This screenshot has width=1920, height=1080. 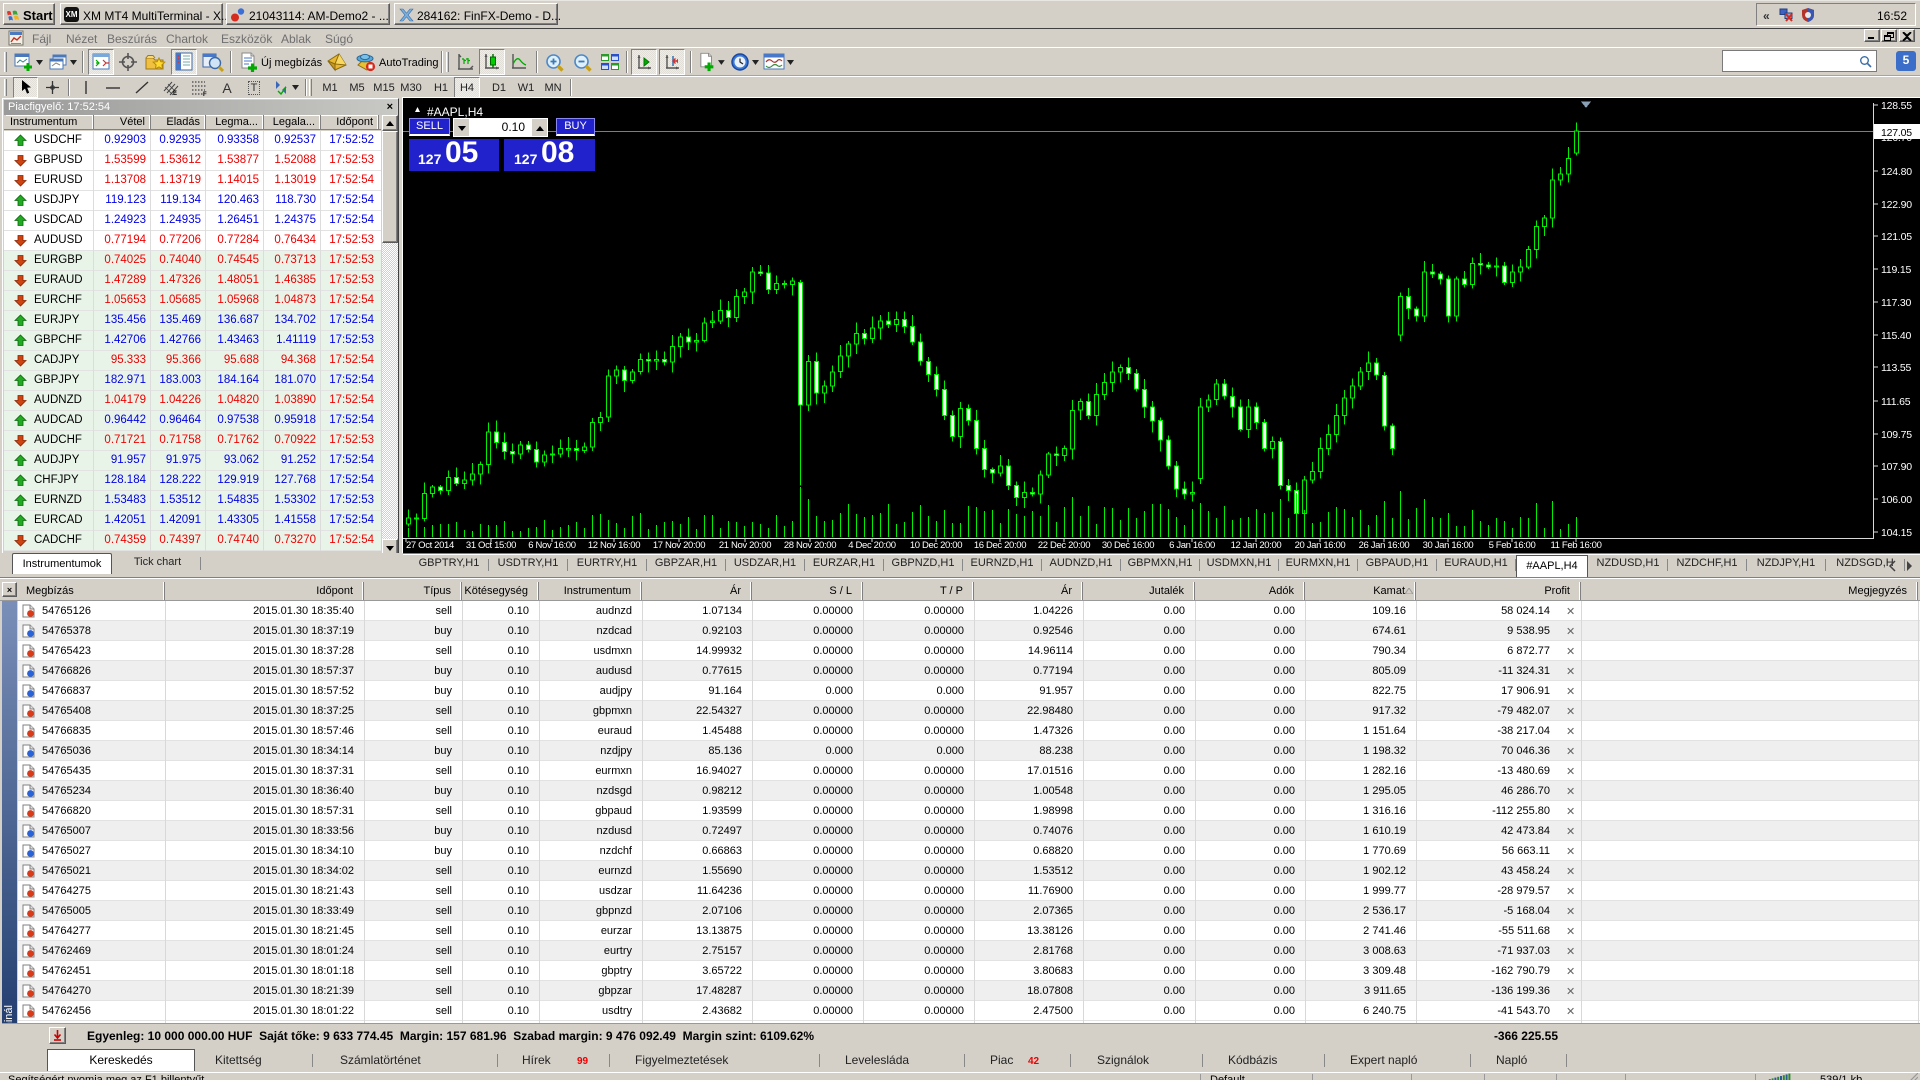 I want to click on svg-text: 121.05, so click(x=1896, y=237).